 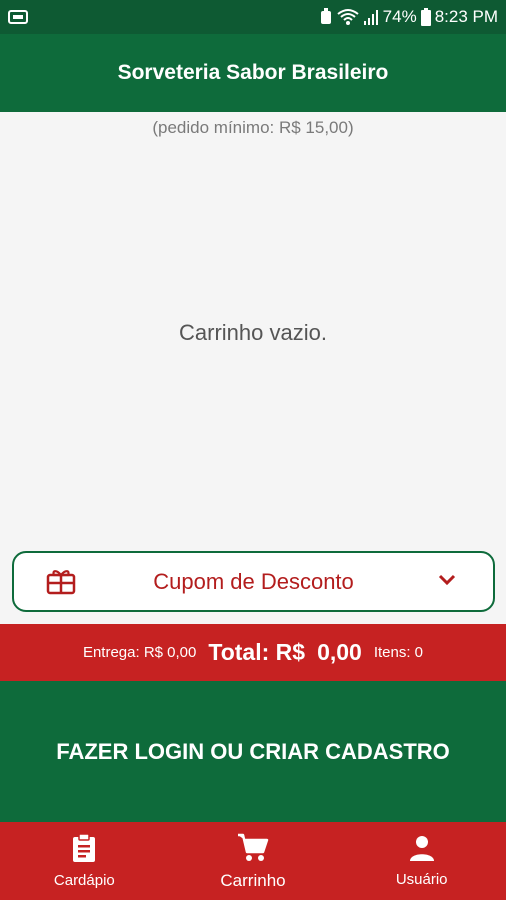 I want to click on nav-label-carrinho: Carrinho, so click(x=253, y=880).